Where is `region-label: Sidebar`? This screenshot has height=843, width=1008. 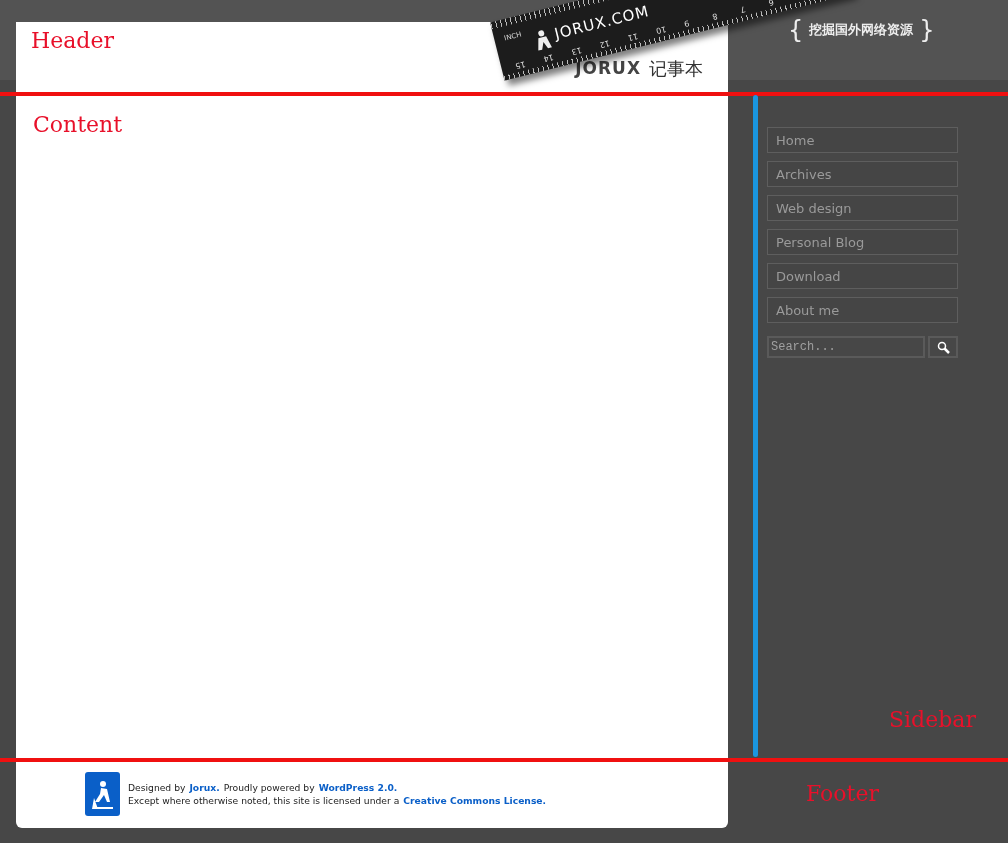 region-label: Sidebar is located at coordinates (932, 720).